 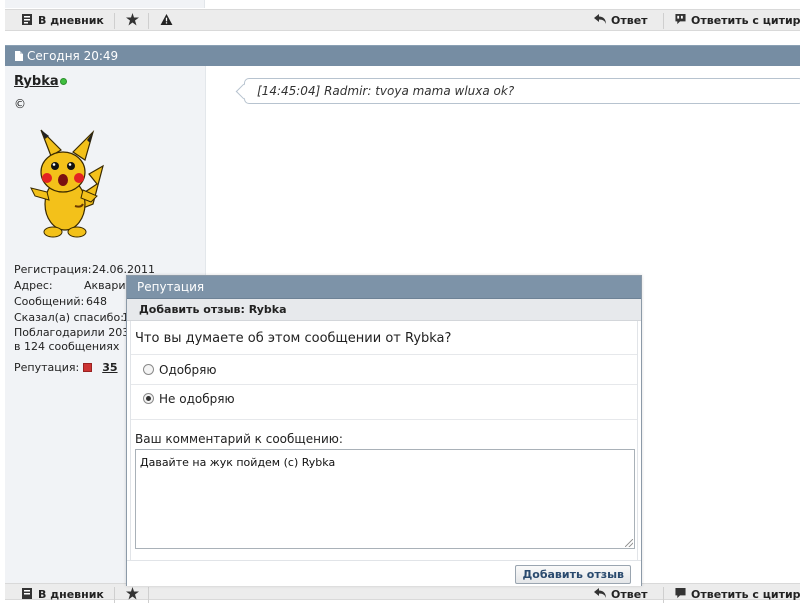 I want to click on username-link: Rybka, so click(x=36, y=81).